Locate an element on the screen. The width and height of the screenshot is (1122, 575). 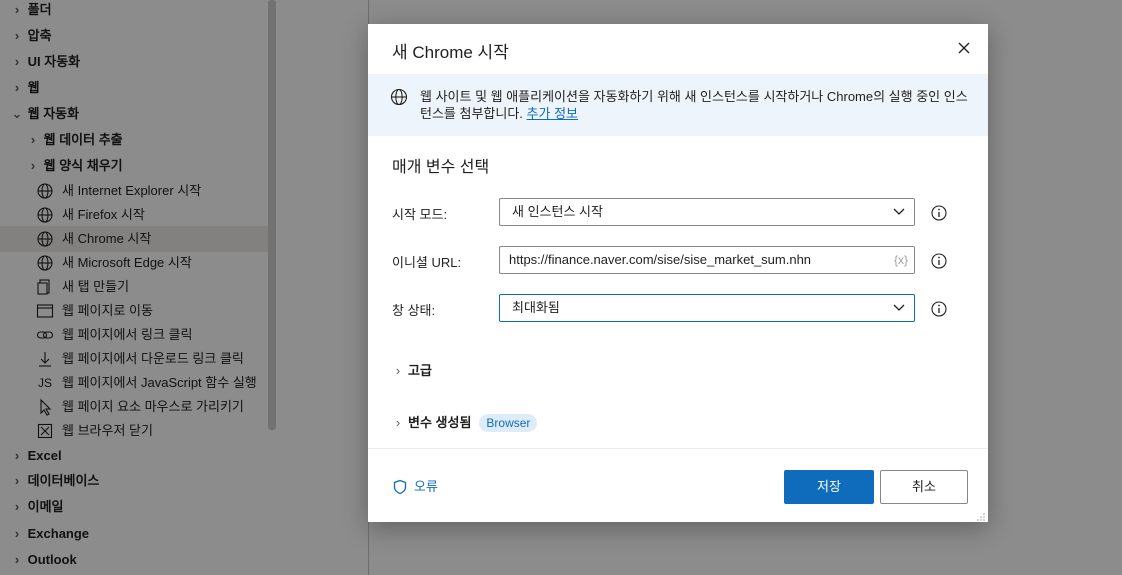
variable-badge: Browser is located at coordinates (508, 423).